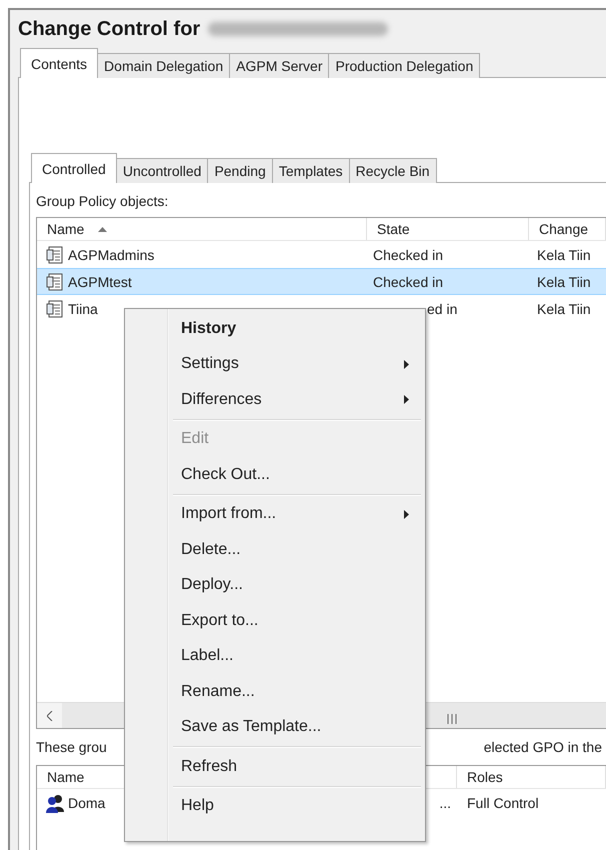 This screenshot has height=850, width=606. What do you see at coordinates (110, 254) in the screenshot?
I see `table-cell: AGPMadmins` at bounding box center [110, 254].